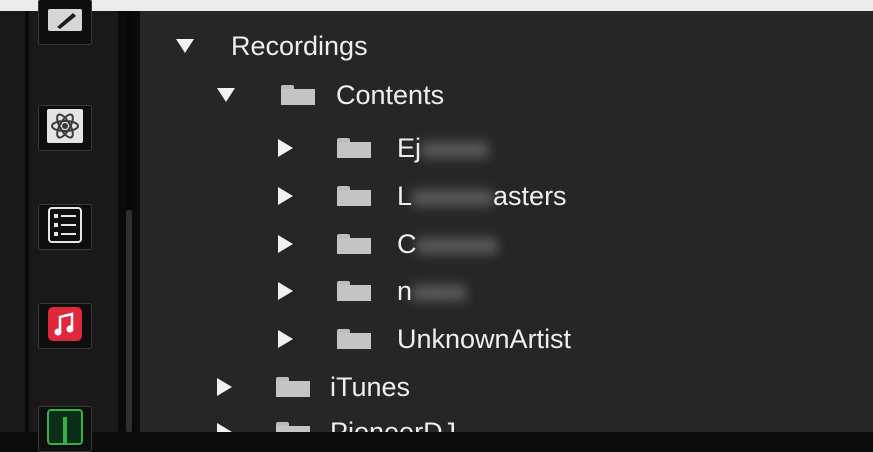 This screenshot has height=452, width=873. What do you see at coordinates (370, 387) in the screenshot?
I see `tree-item-label: iTunes` at bounding box center [370, 387].